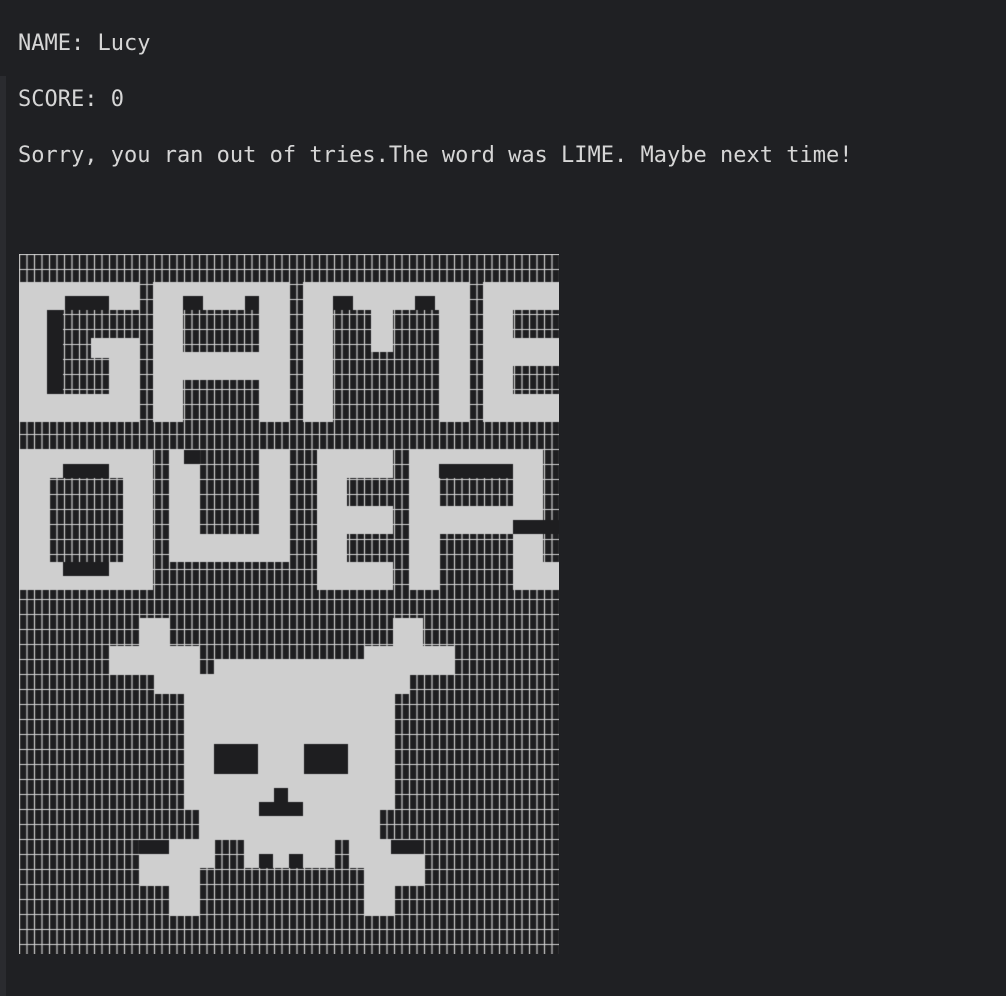 The width and height of the screenshot is (1006, 996). Describe the element at coordinates (3, 536) in the screenshot. I see `terminal-edge` at that location.